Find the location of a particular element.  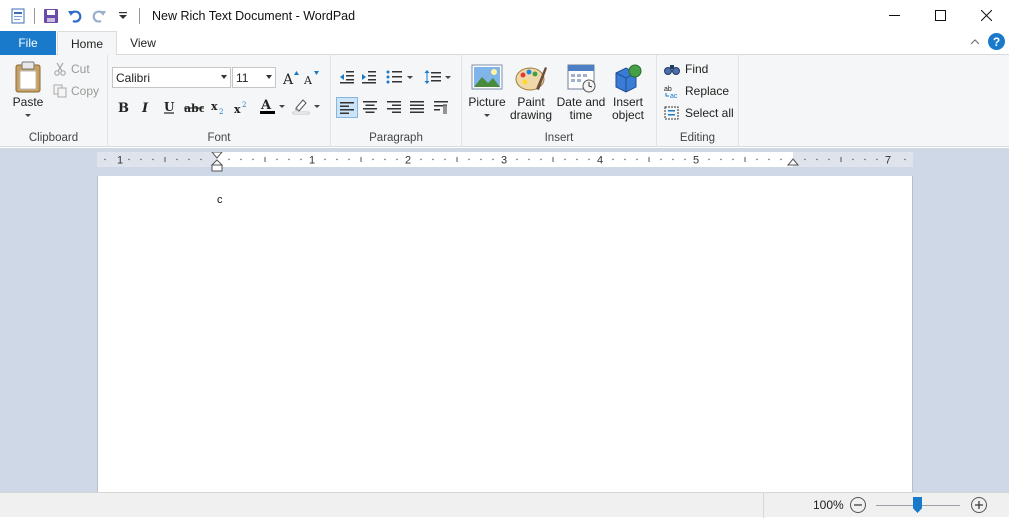

justify-button is located at coordinates (417, 107).